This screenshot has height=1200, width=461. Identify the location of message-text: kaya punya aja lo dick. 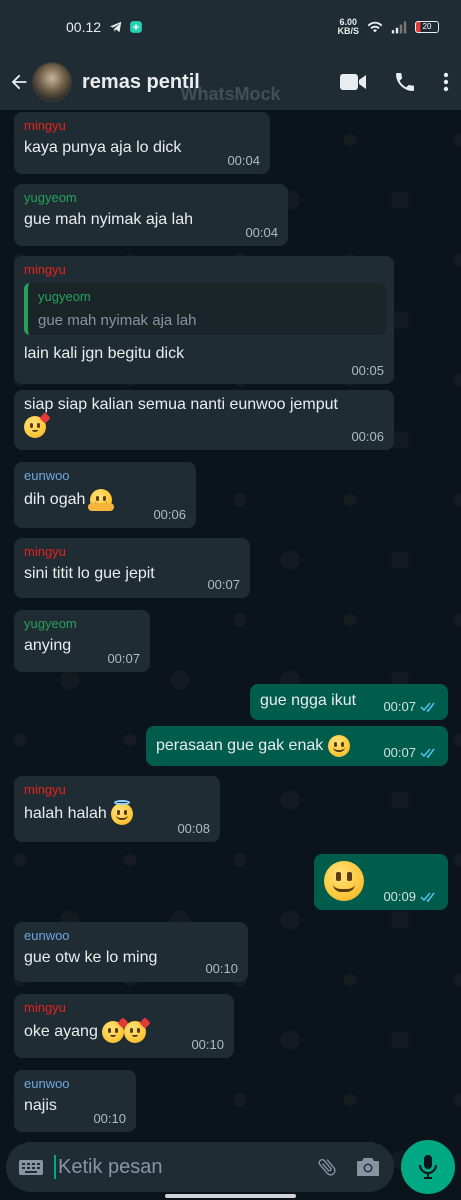
(103, 147).